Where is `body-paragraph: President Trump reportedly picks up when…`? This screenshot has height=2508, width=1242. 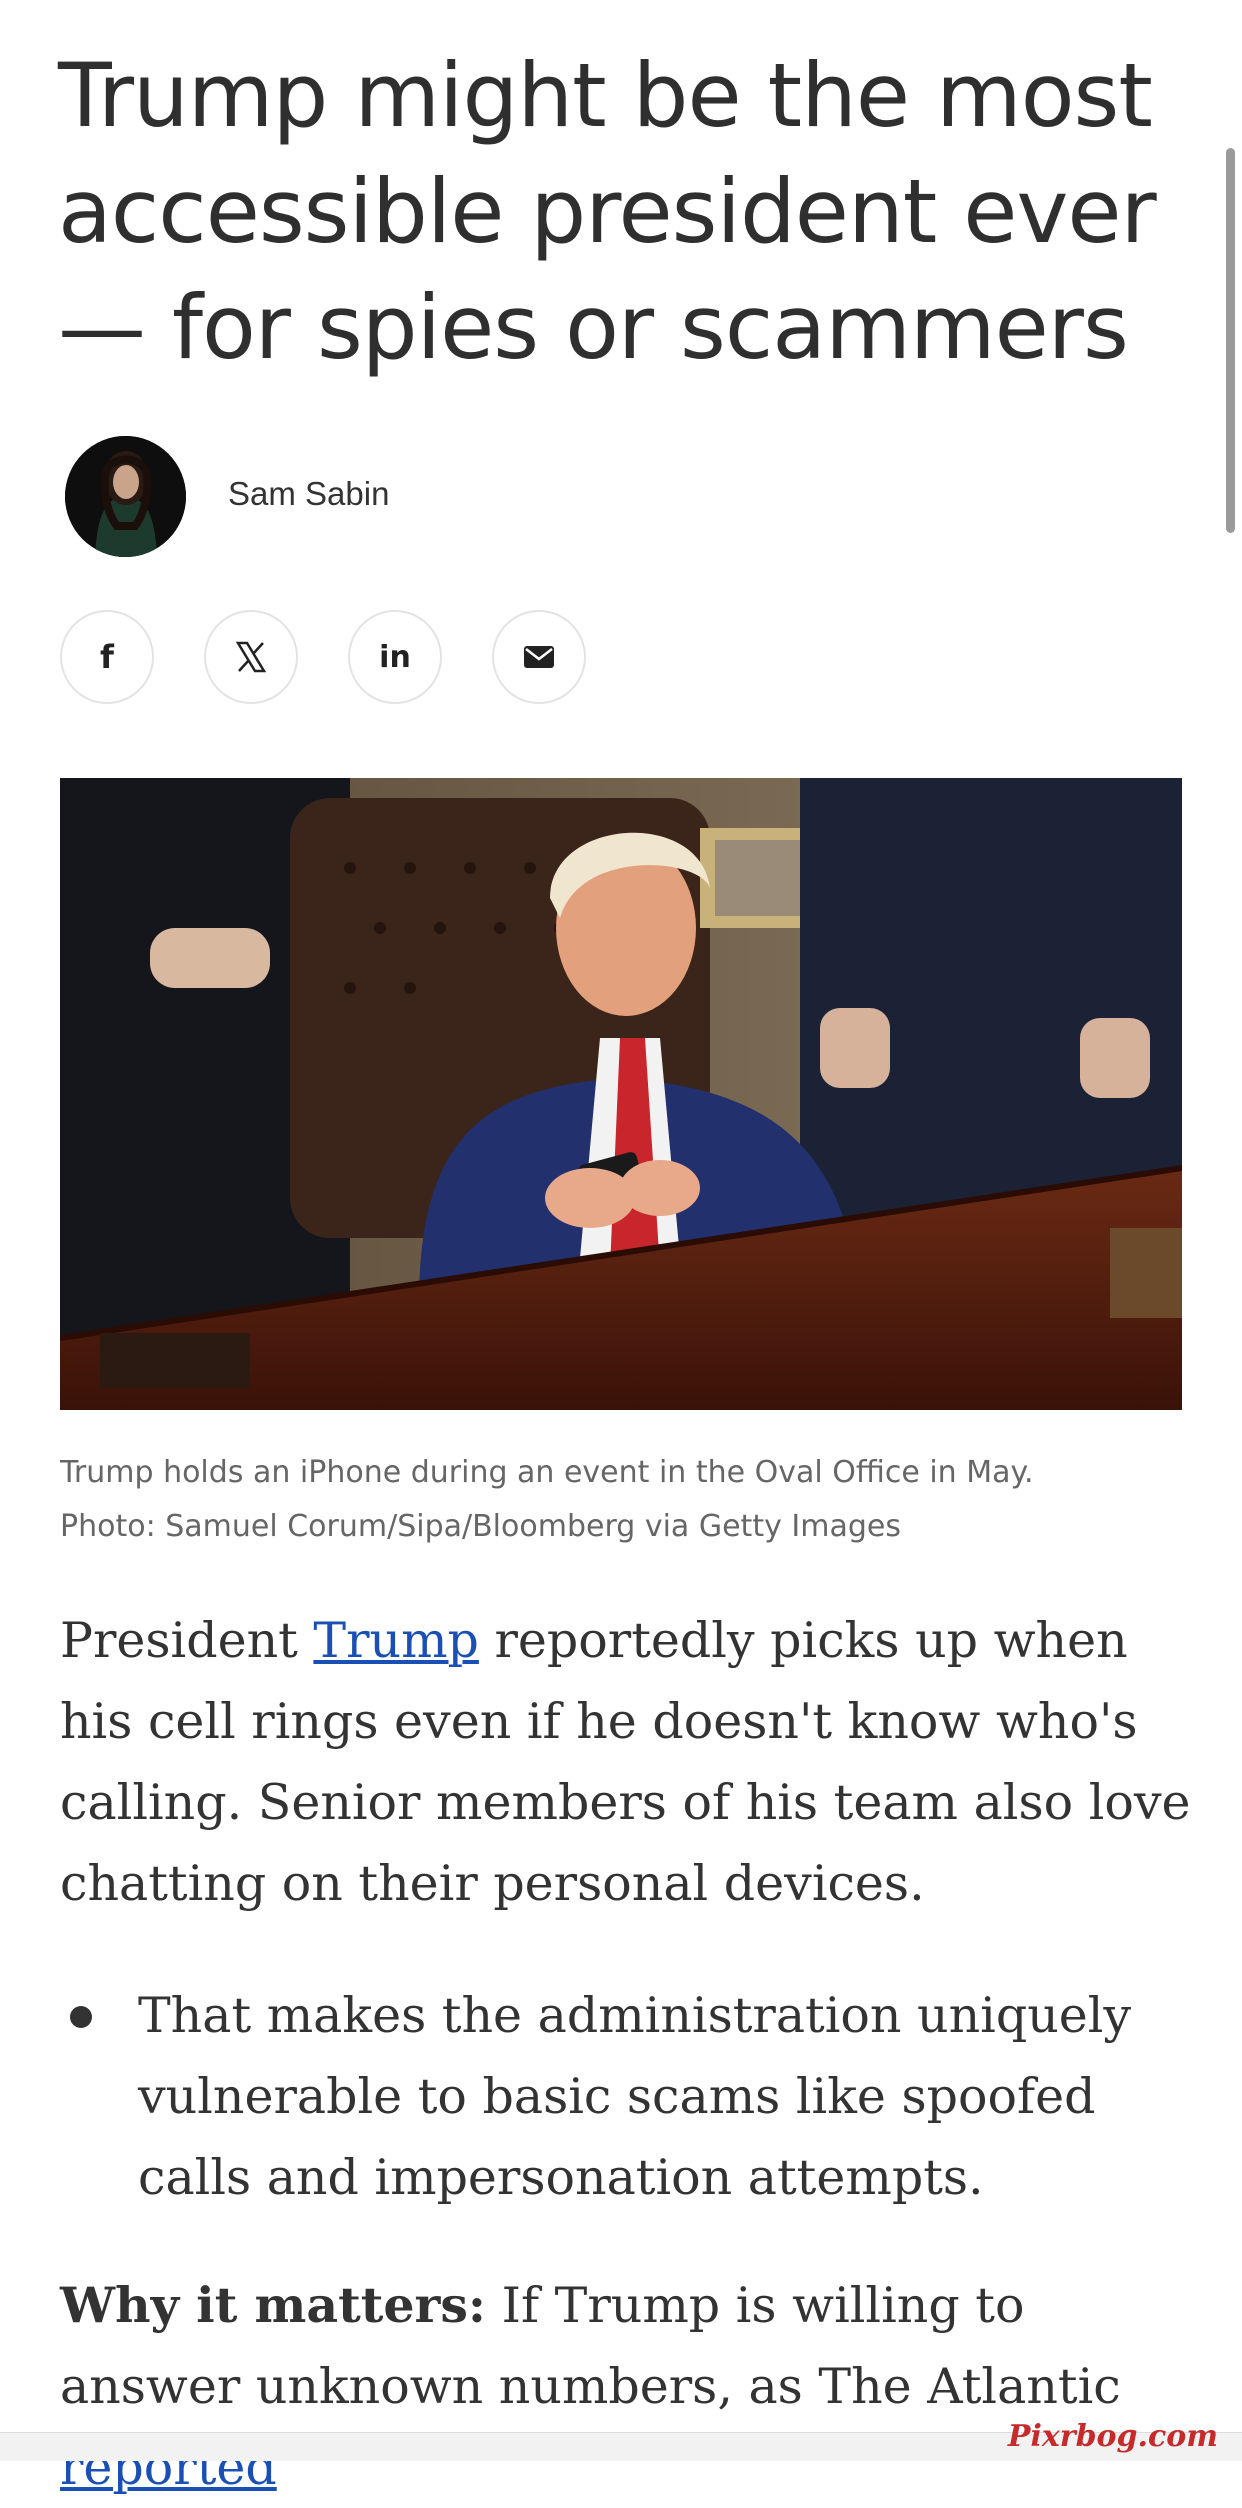 body-paragraph: President Trump reportedly picks up when… is located at coordinates (630, 1762).